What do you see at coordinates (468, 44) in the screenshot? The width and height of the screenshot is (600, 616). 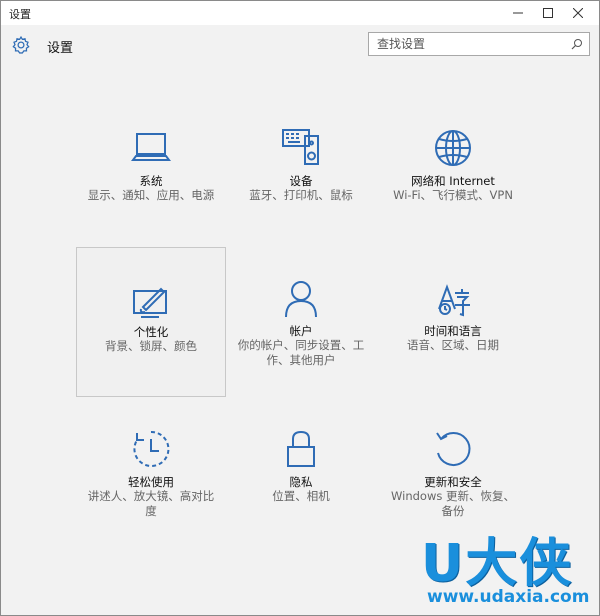 I see `search-input` at bounding box center [468, 44].